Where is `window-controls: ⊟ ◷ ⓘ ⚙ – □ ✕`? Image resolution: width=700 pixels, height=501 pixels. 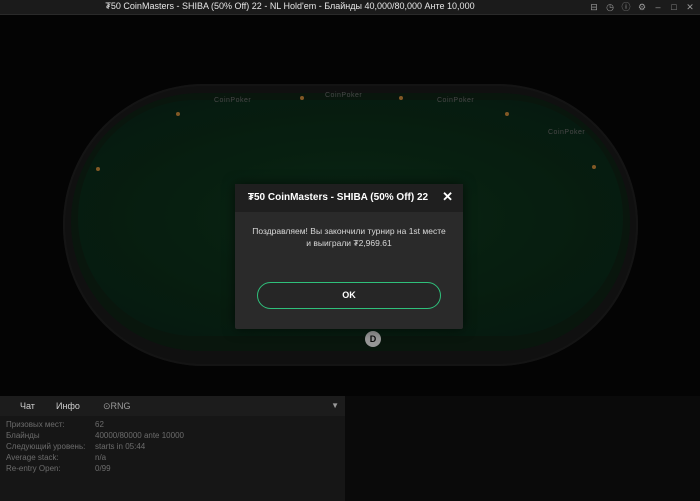
window-controls: ⊟ ◷ ⓘ ⚙ – □ ✕ is located at coordinates (642, 7).